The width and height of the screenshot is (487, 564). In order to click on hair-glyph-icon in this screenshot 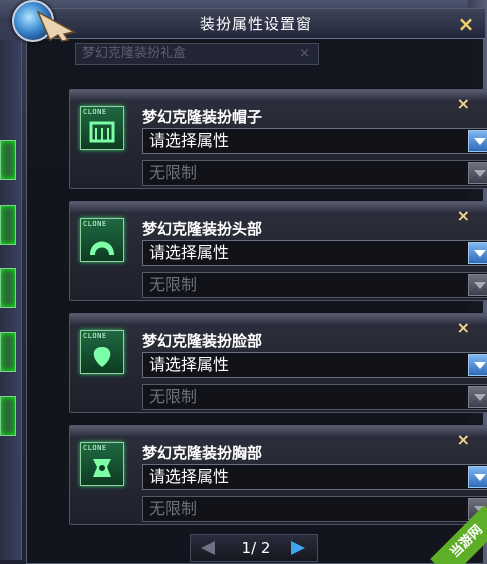, I will do `click(102, 248)`.